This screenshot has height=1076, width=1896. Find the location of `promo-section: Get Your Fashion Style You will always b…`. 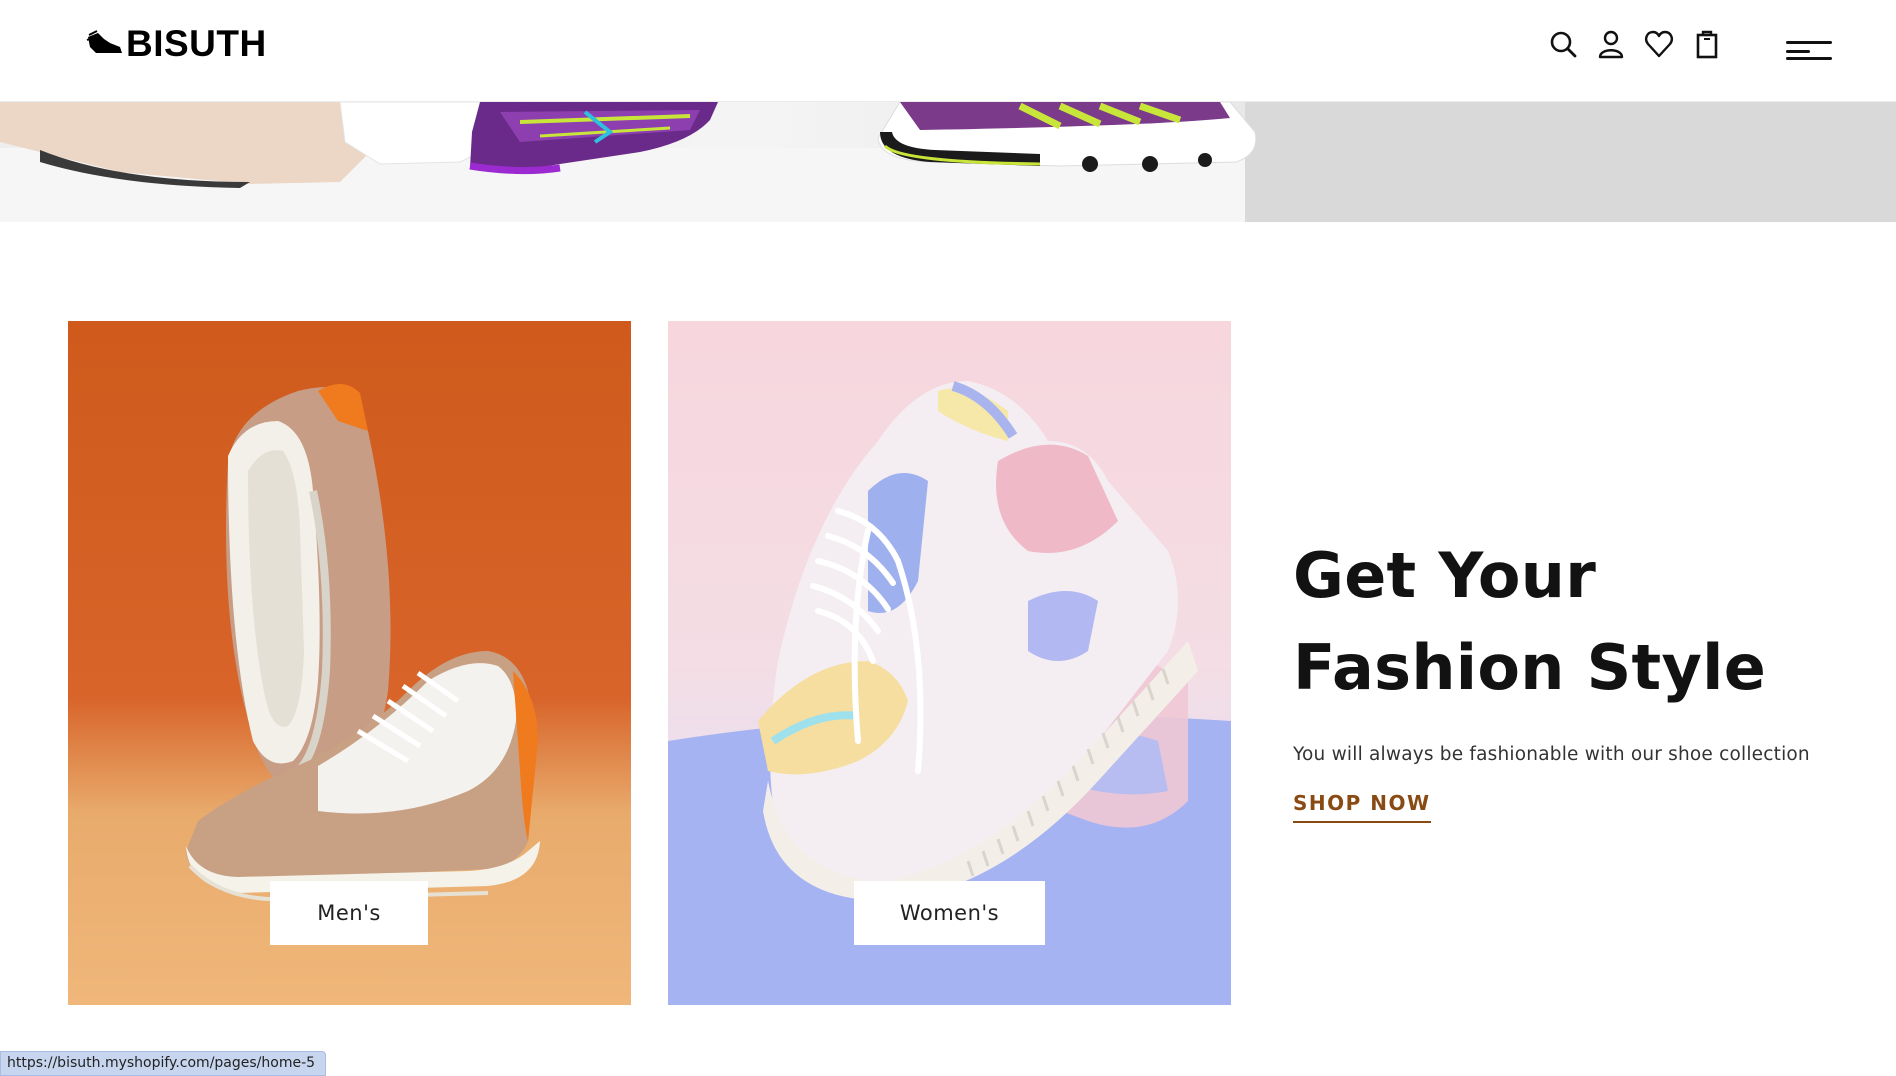

promo-section: Get Your Fashion Style You will always b… is located at coordinates (1573, 676).